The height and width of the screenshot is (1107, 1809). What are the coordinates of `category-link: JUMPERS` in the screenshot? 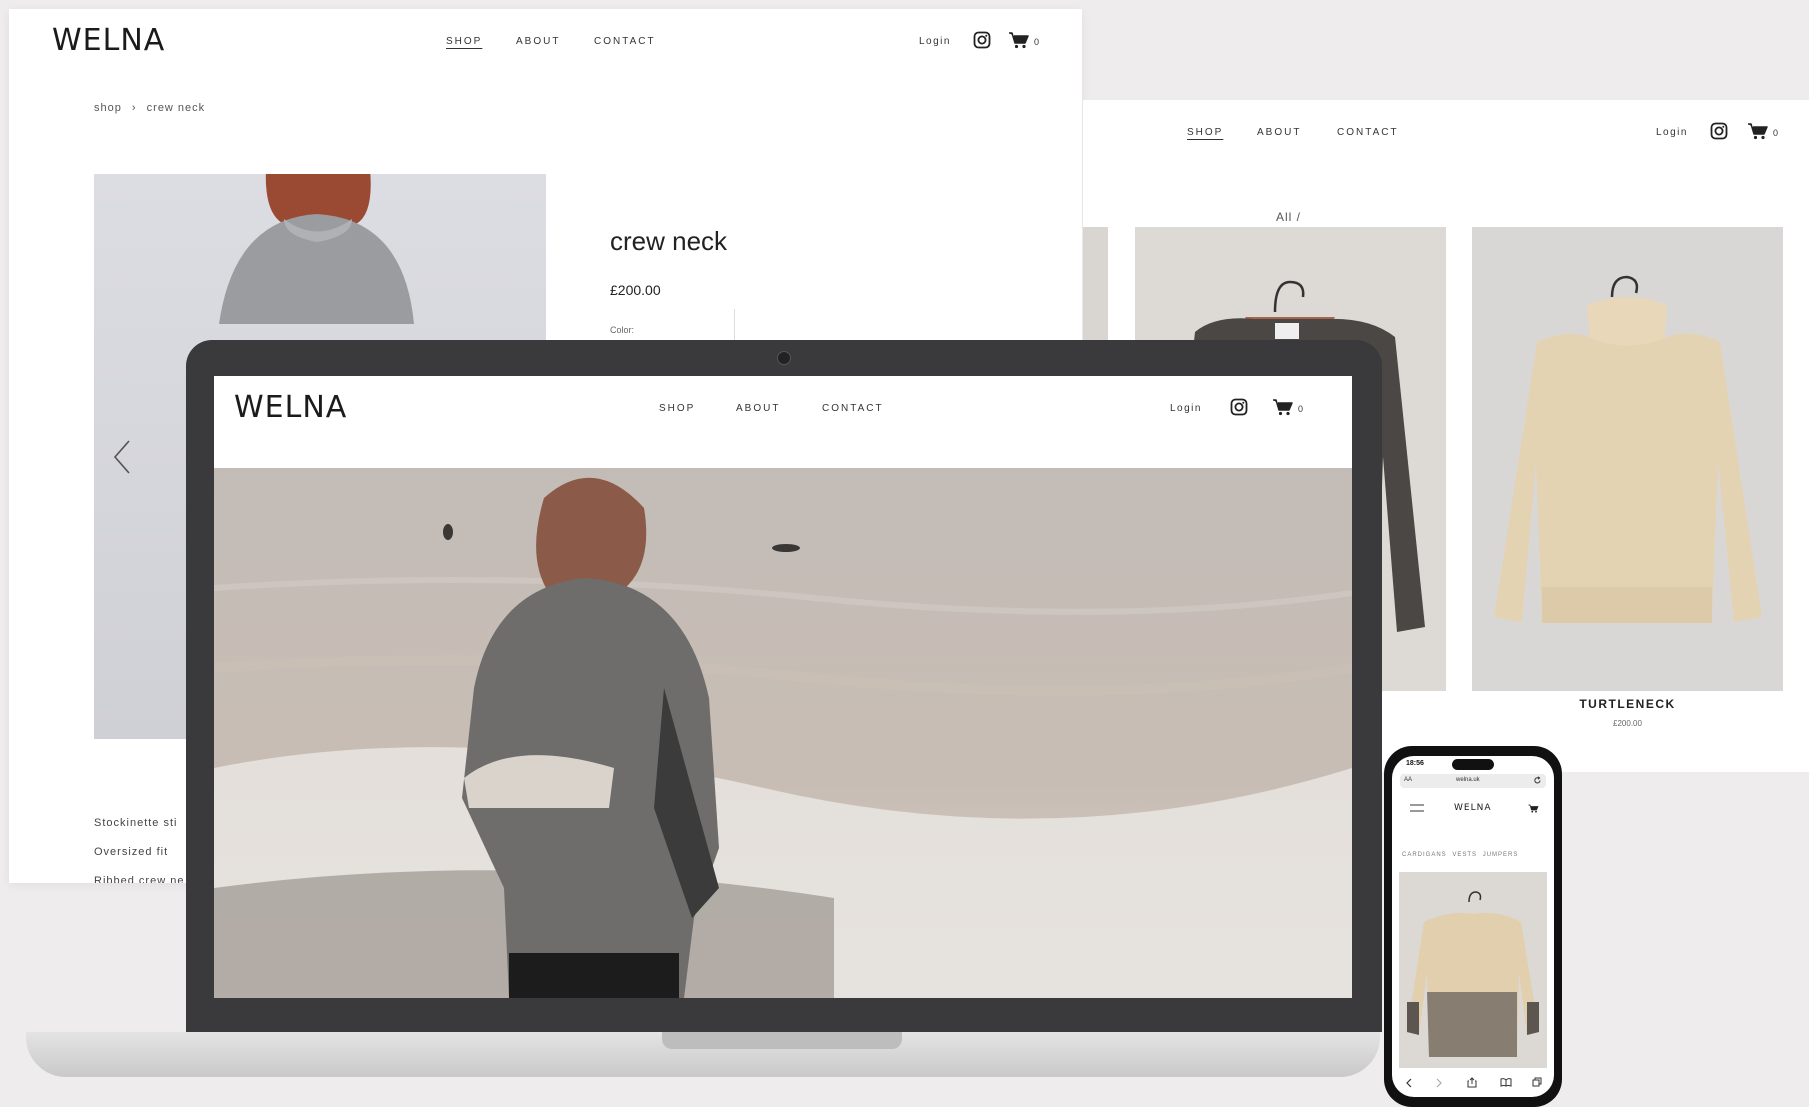 It's located at (1501, 855).